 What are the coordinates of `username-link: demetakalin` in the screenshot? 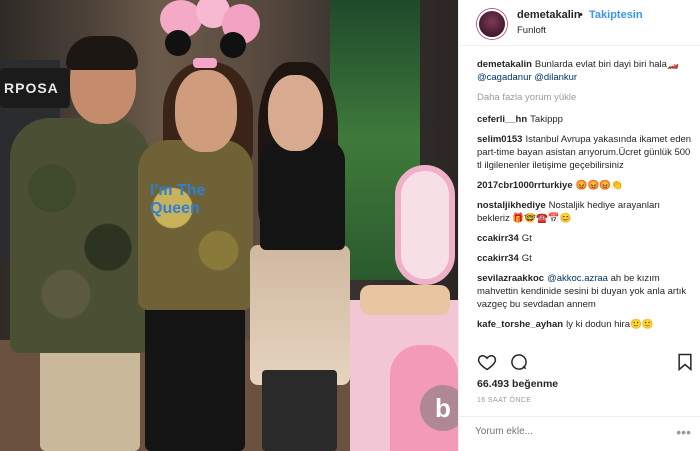 It's located at (549, 15).